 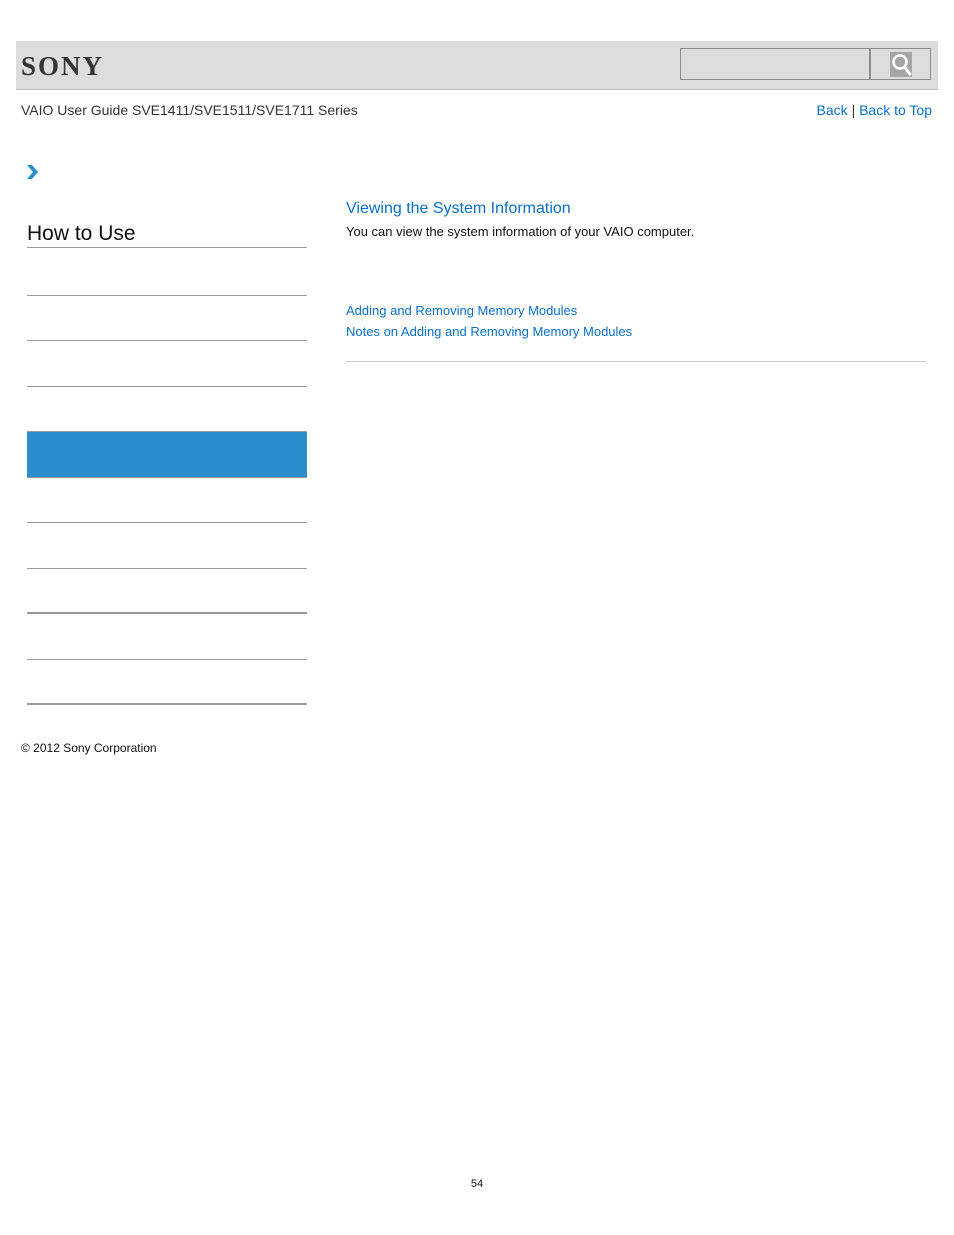 I want to click on content-divider, so click(x=636, y=361).